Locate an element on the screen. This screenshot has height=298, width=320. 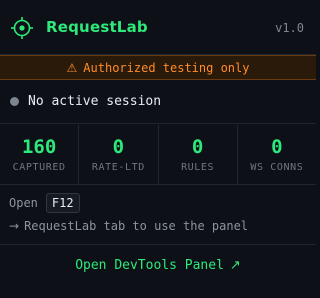
stat-label: RATE-LTD is located at coordinates (118, 167).